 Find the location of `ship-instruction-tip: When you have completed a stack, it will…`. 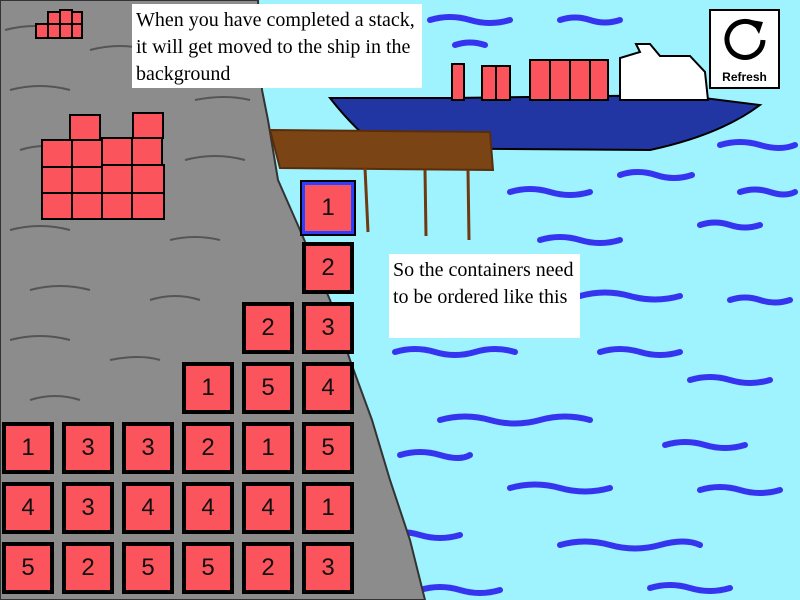

ship-instruction-tip: When you have completed a stack, it will… is located at coordinates (277, 46).